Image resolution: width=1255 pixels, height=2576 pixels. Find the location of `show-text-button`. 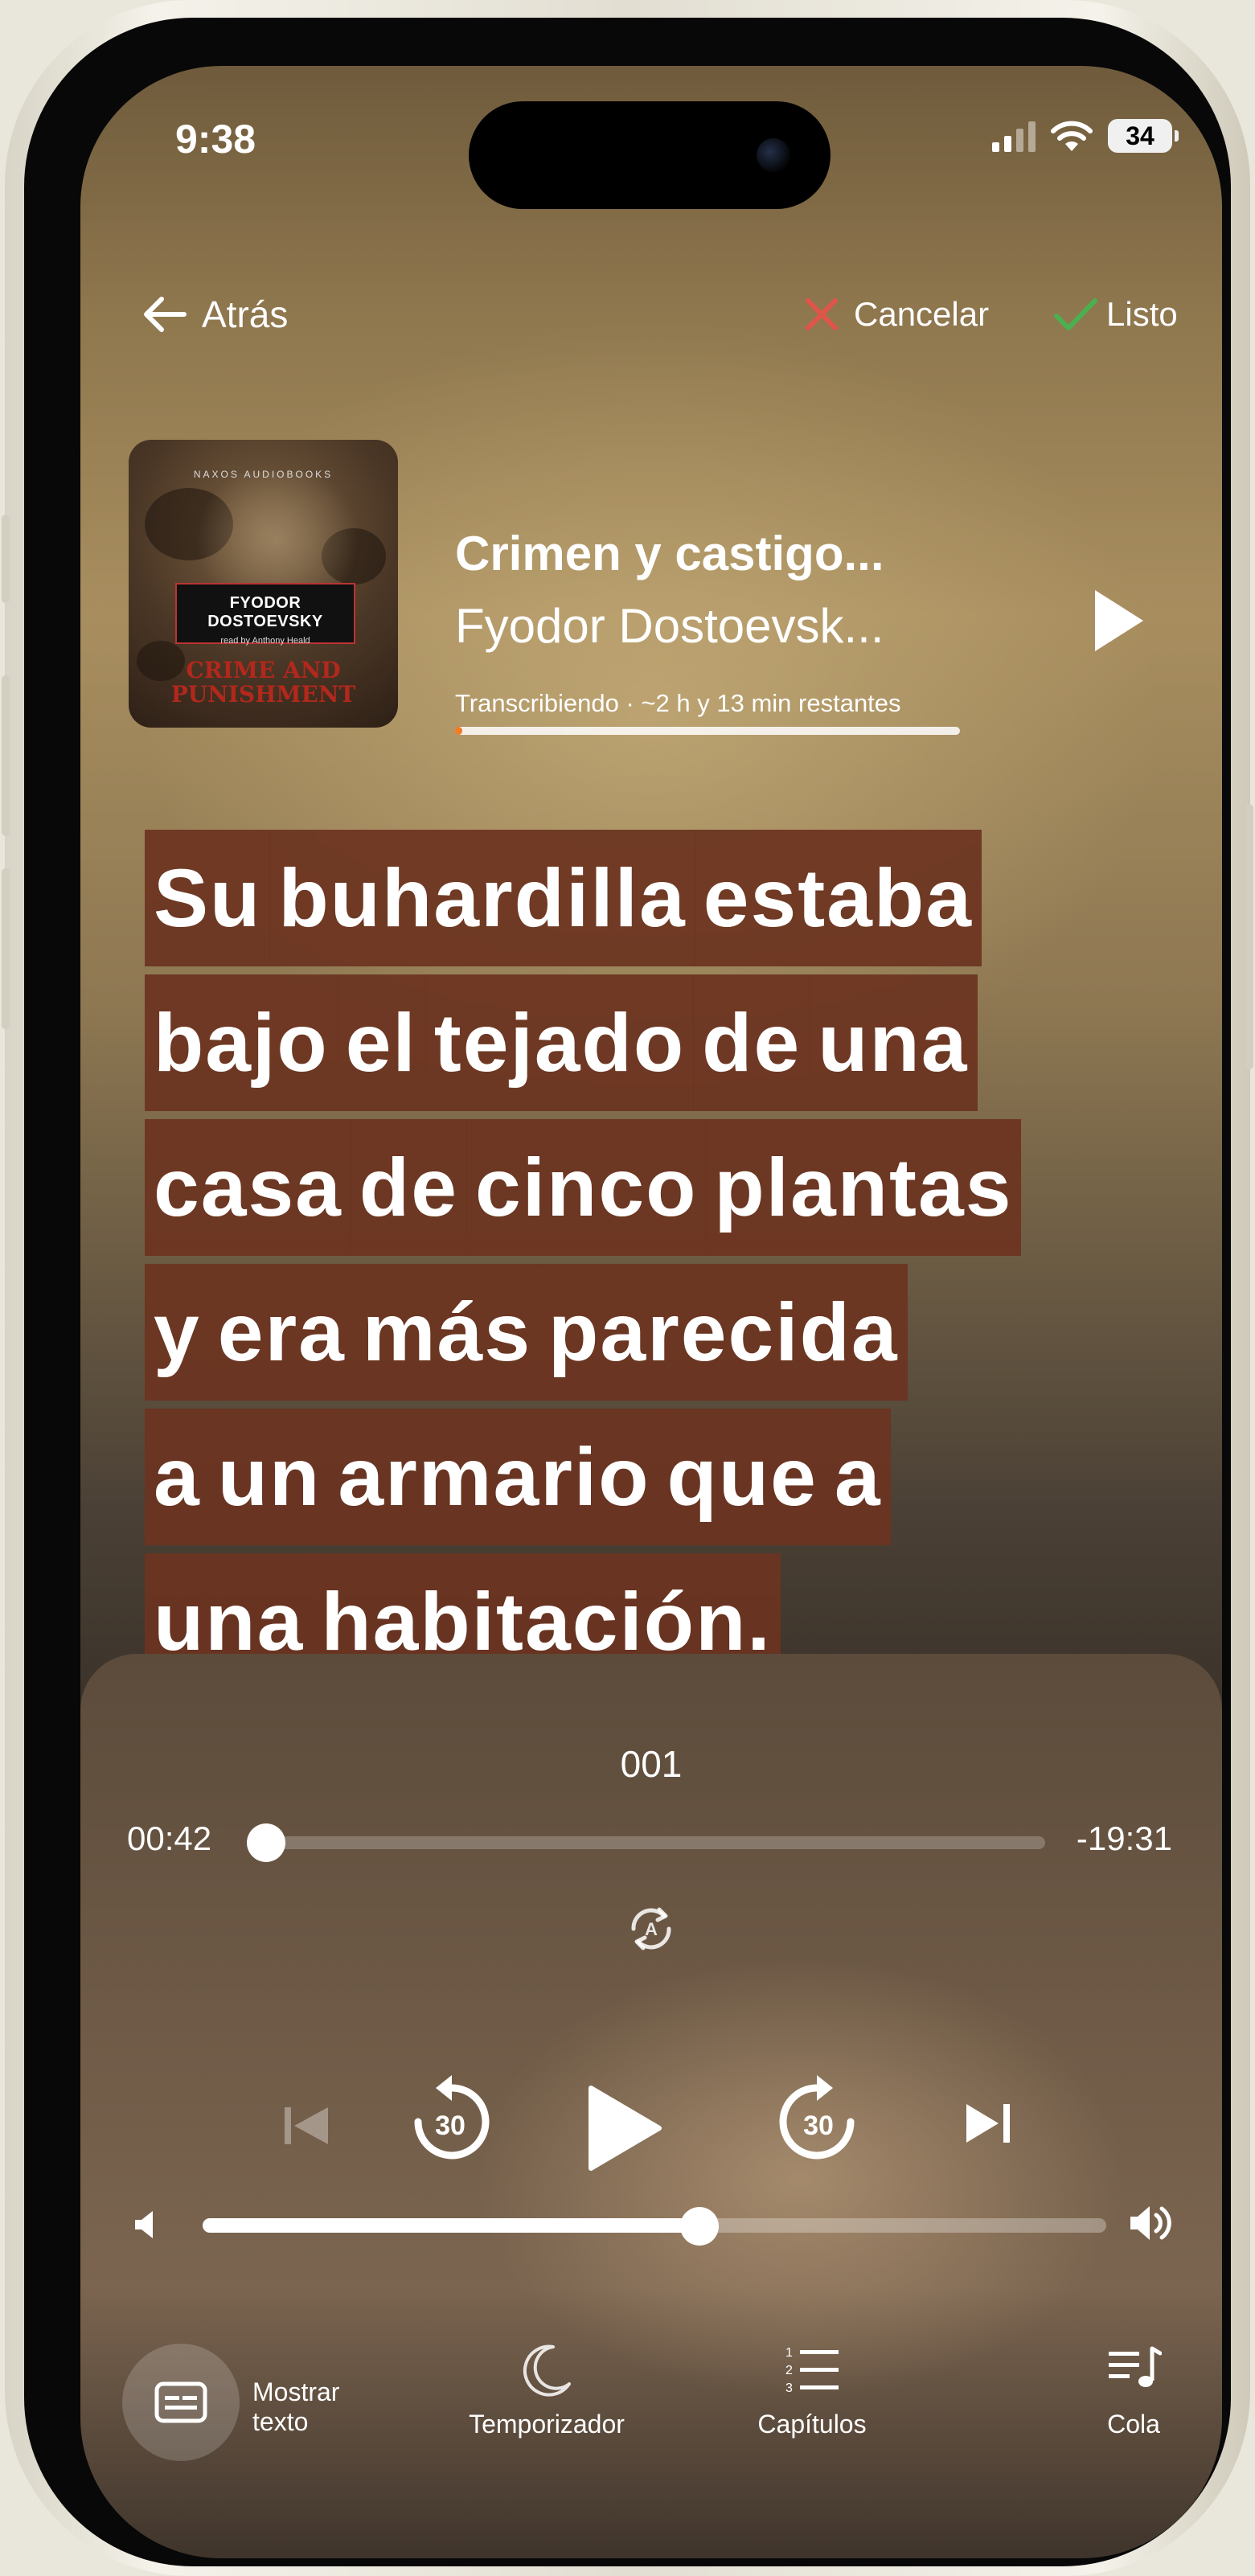

show-text-button is located at coordinates (181, 2402).